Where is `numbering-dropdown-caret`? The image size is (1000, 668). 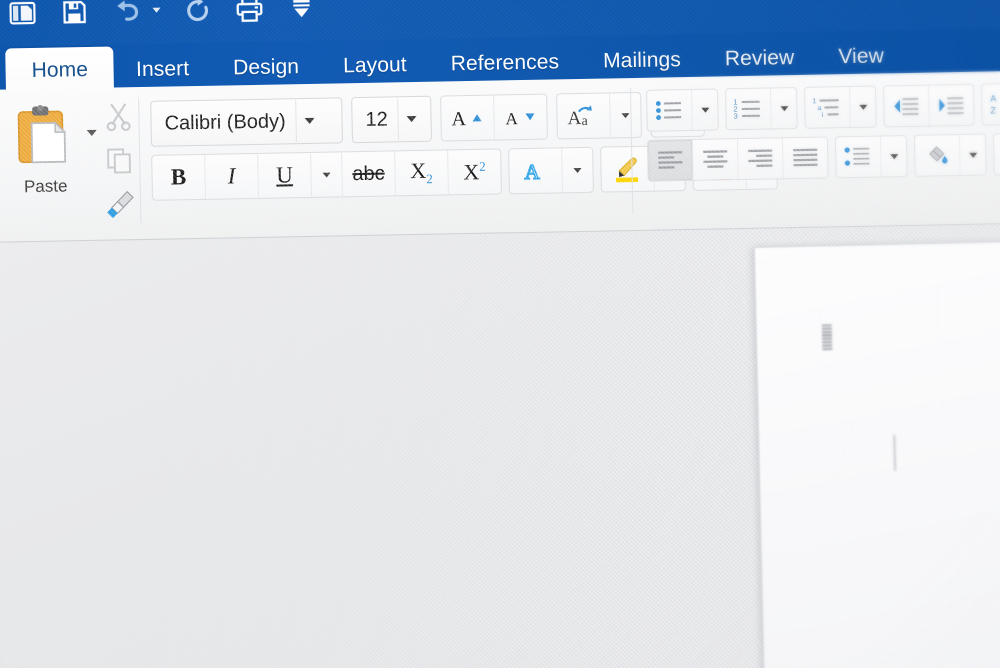
numbering-dropdown-caret is located at coordinates (784, 108).